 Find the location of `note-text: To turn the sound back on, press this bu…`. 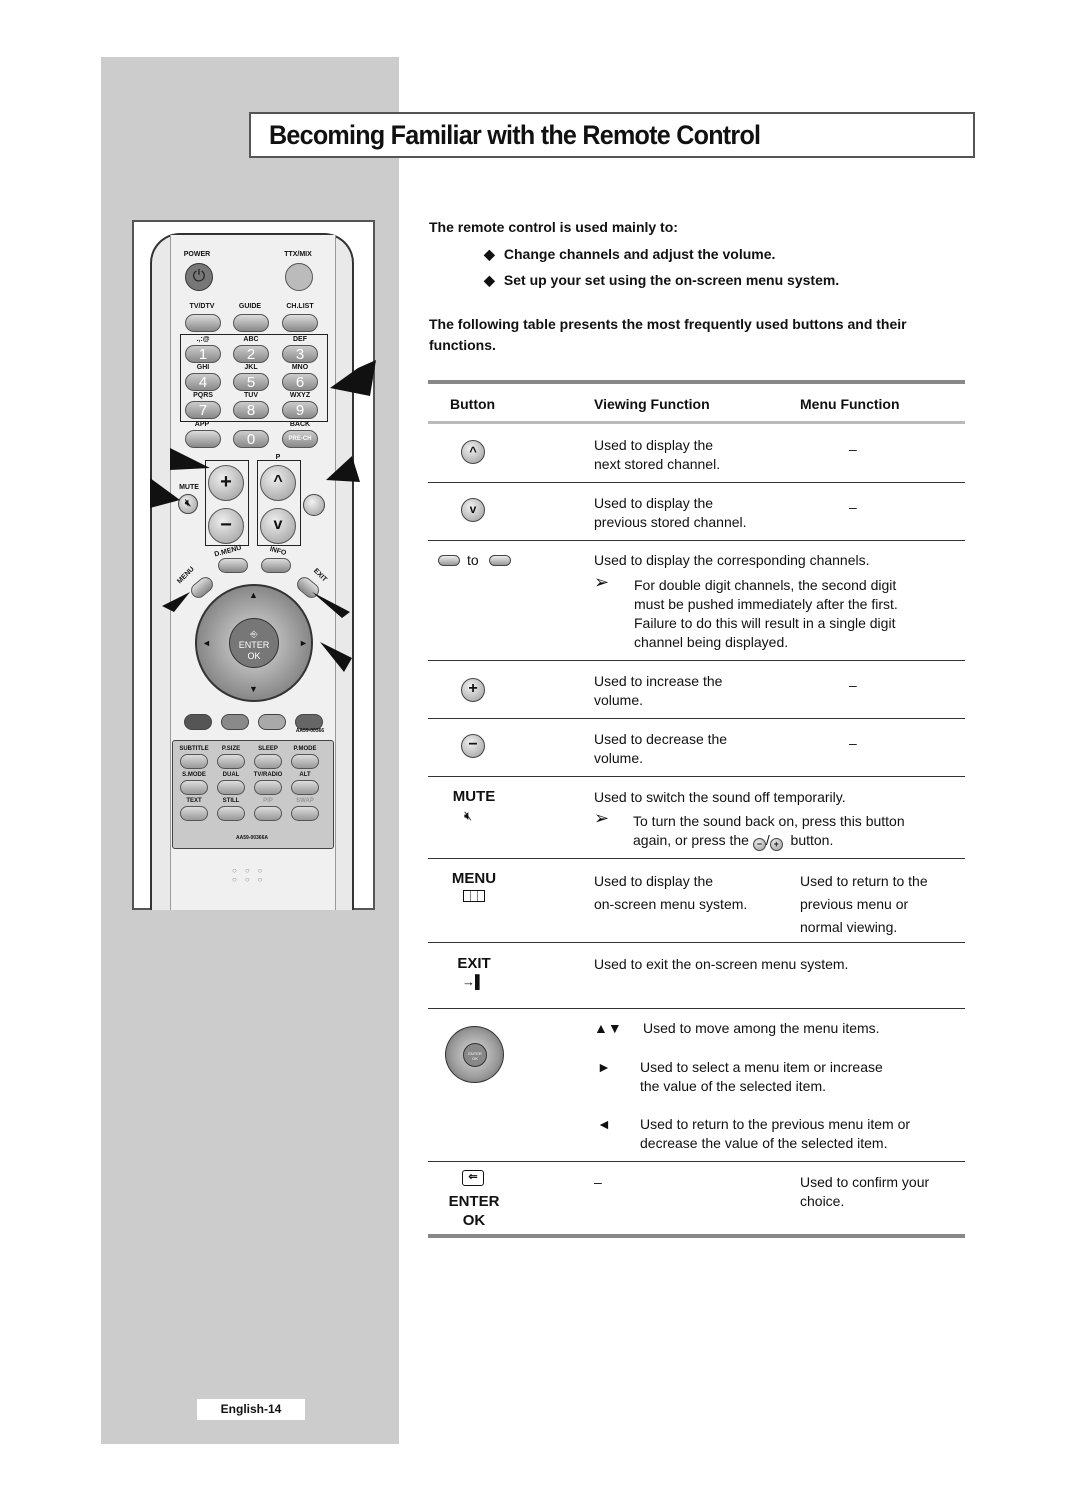

note-text: To turn the sound back on, press this bu… is located at coordinates (769, 832).